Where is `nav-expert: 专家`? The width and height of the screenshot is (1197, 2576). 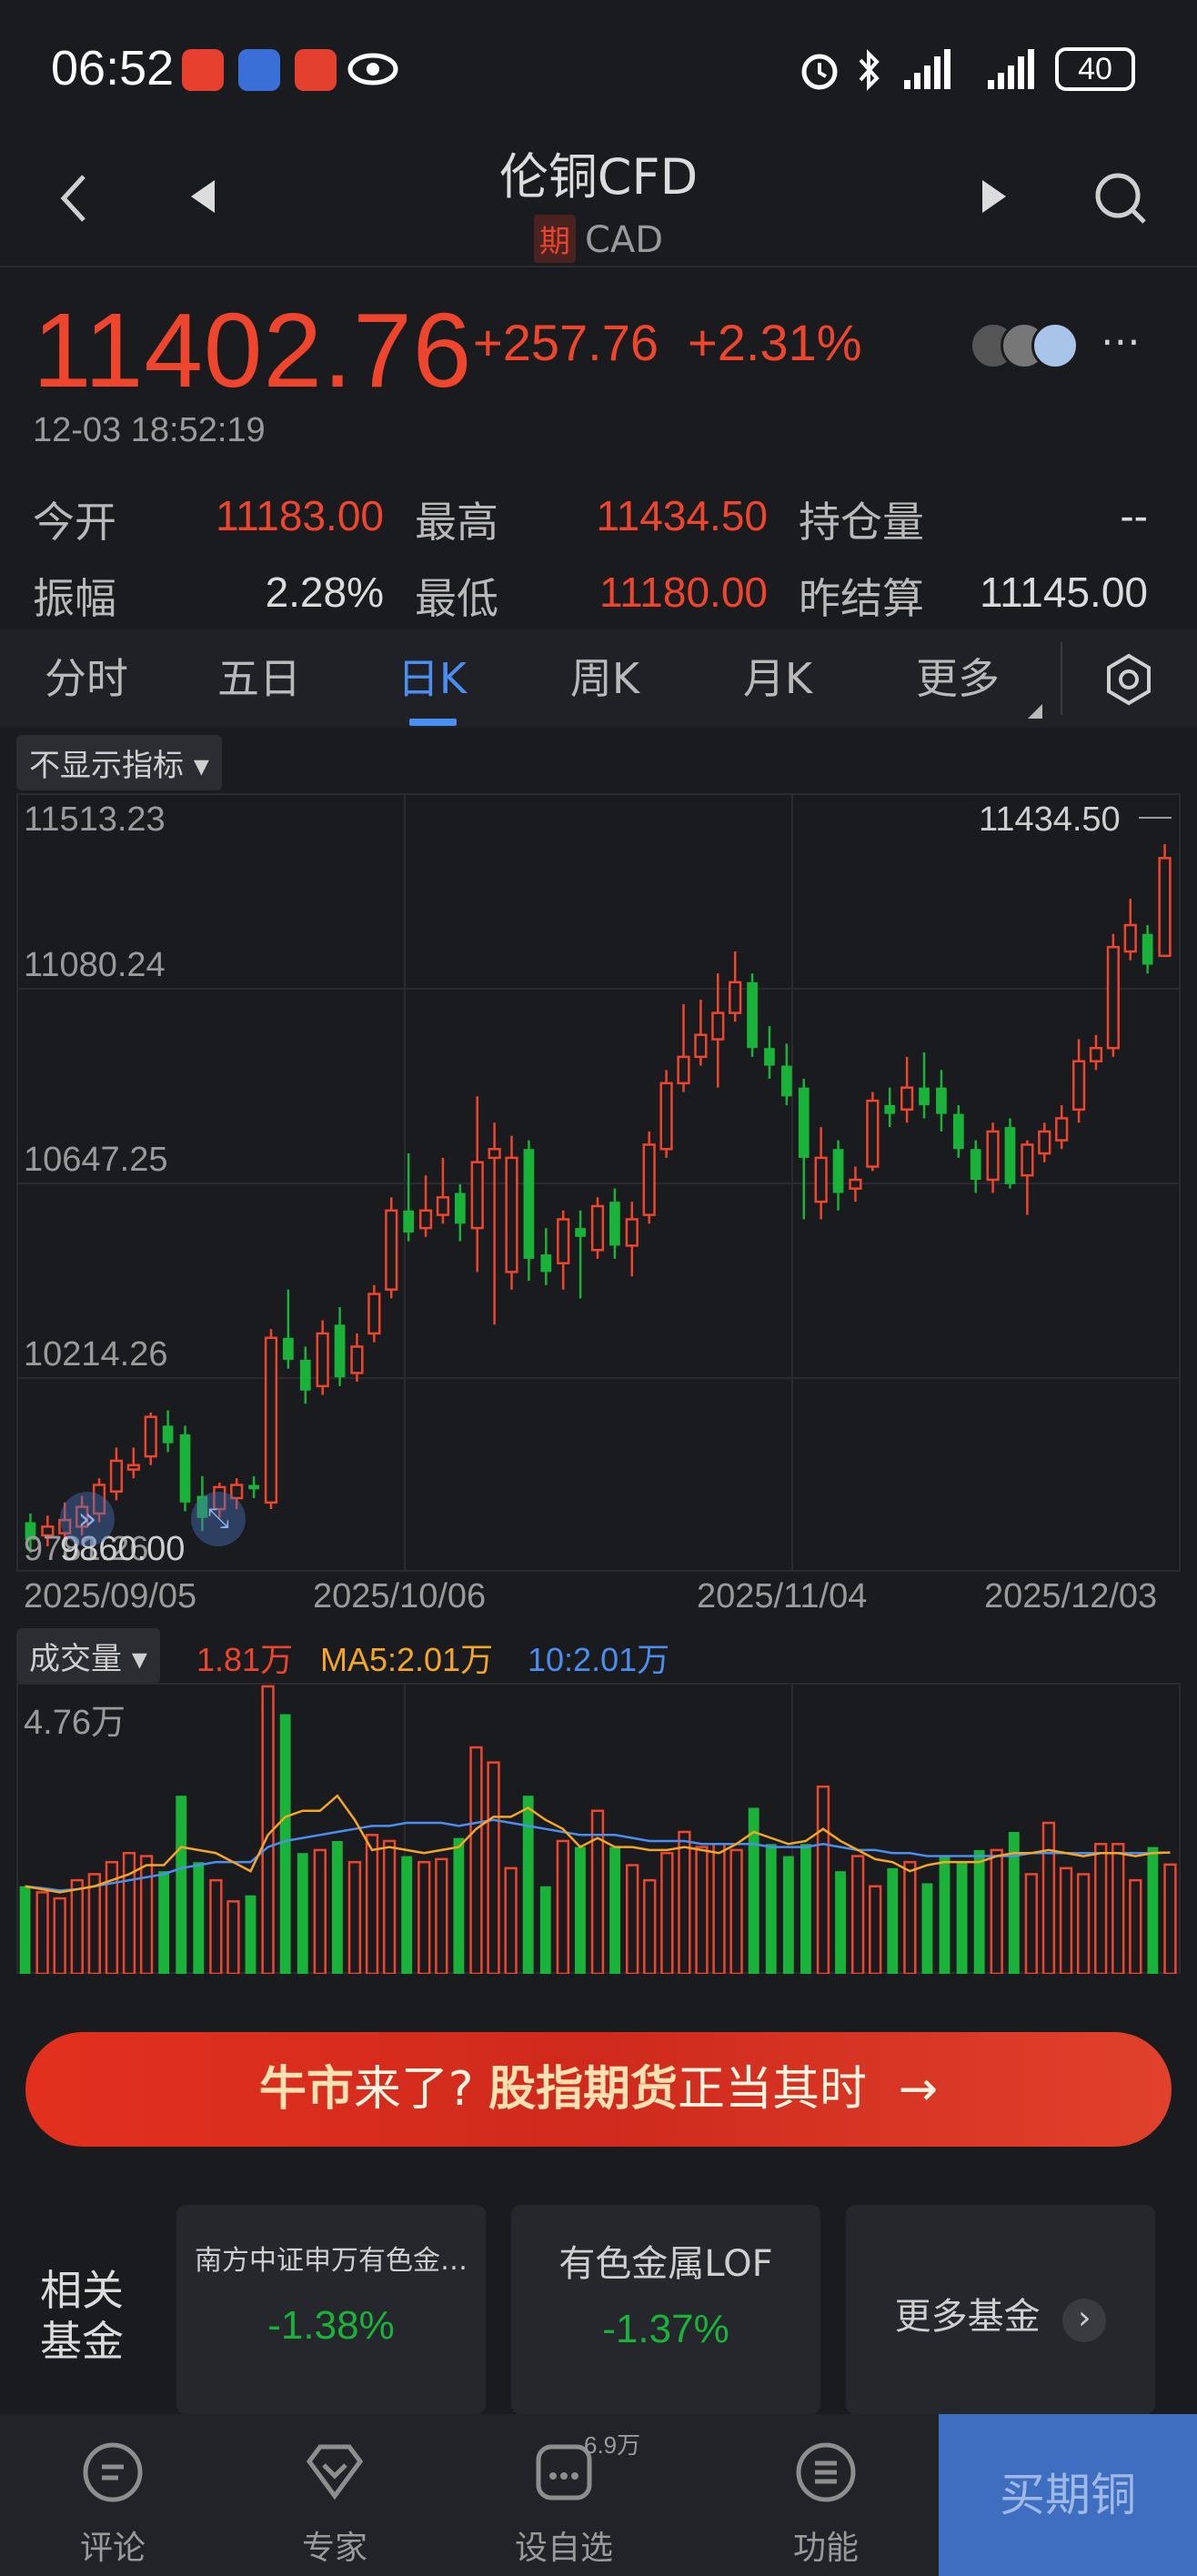 nav-expert: 专家 is located at coordinates (335, 2495).